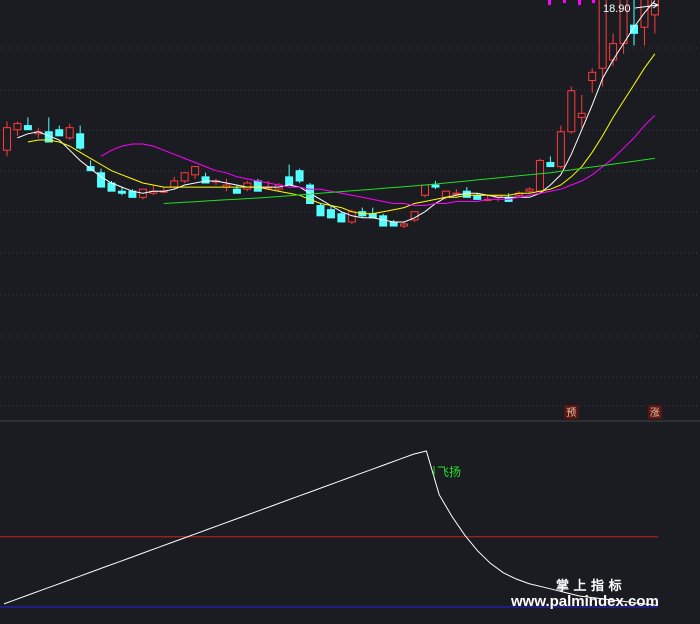 This screenshot has width=700, height=624. What do you see at coordinates (589, 586) in the screenshot?
I see `watermark-cn: 掌 上 指 标` at bounding box center [589, 586].